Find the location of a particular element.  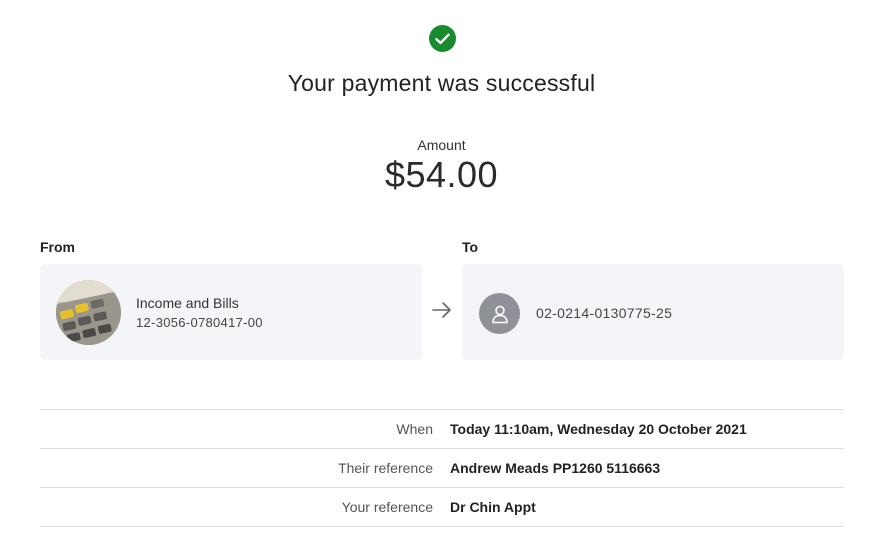

from-heading: From is located at coordinates (57, 247).